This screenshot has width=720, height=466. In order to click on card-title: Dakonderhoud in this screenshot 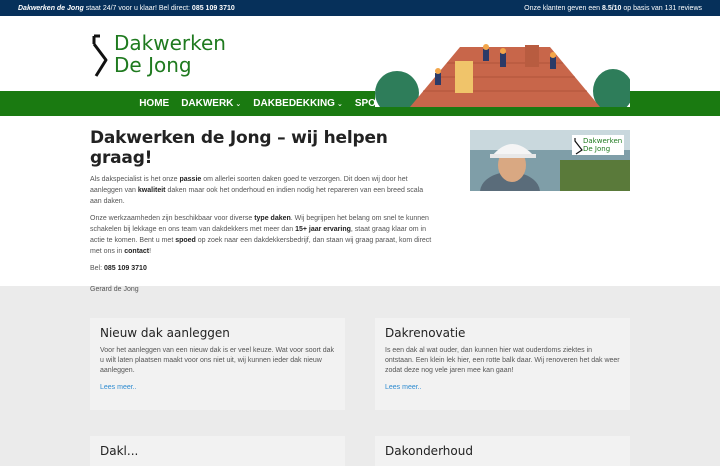, I will do `click(429, 451)`.